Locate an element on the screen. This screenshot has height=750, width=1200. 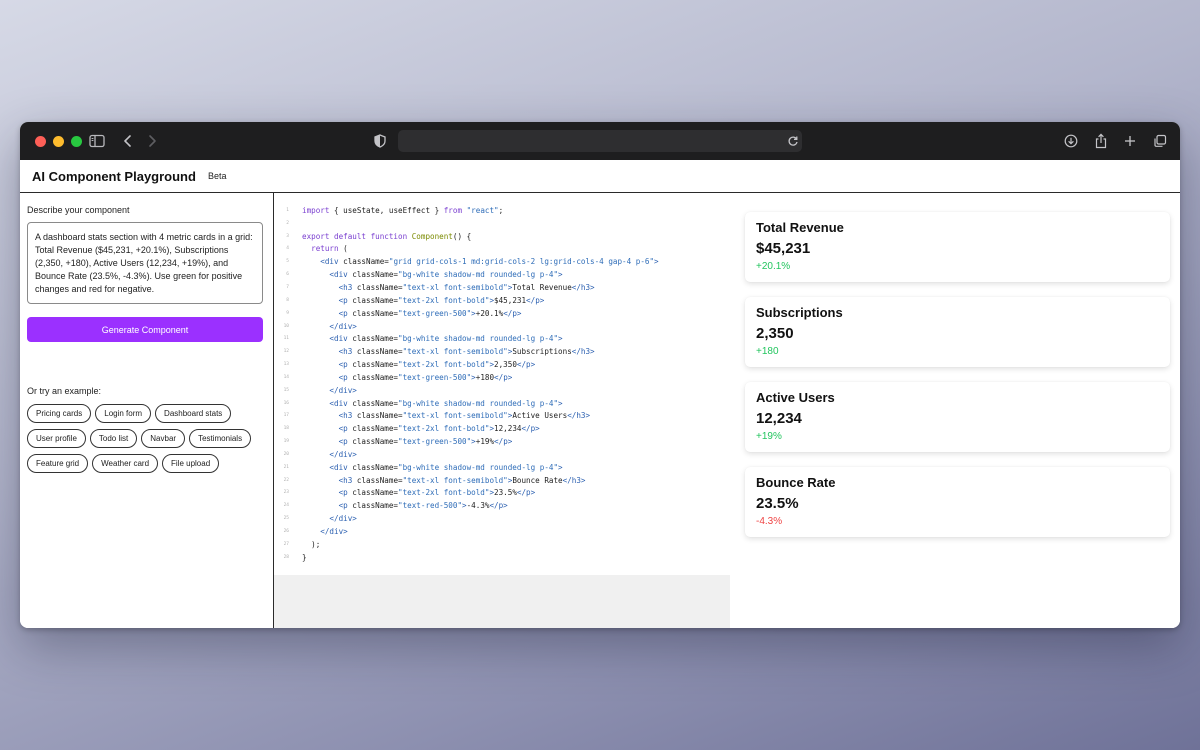
download-icon is located at coordinates (1071, 141).